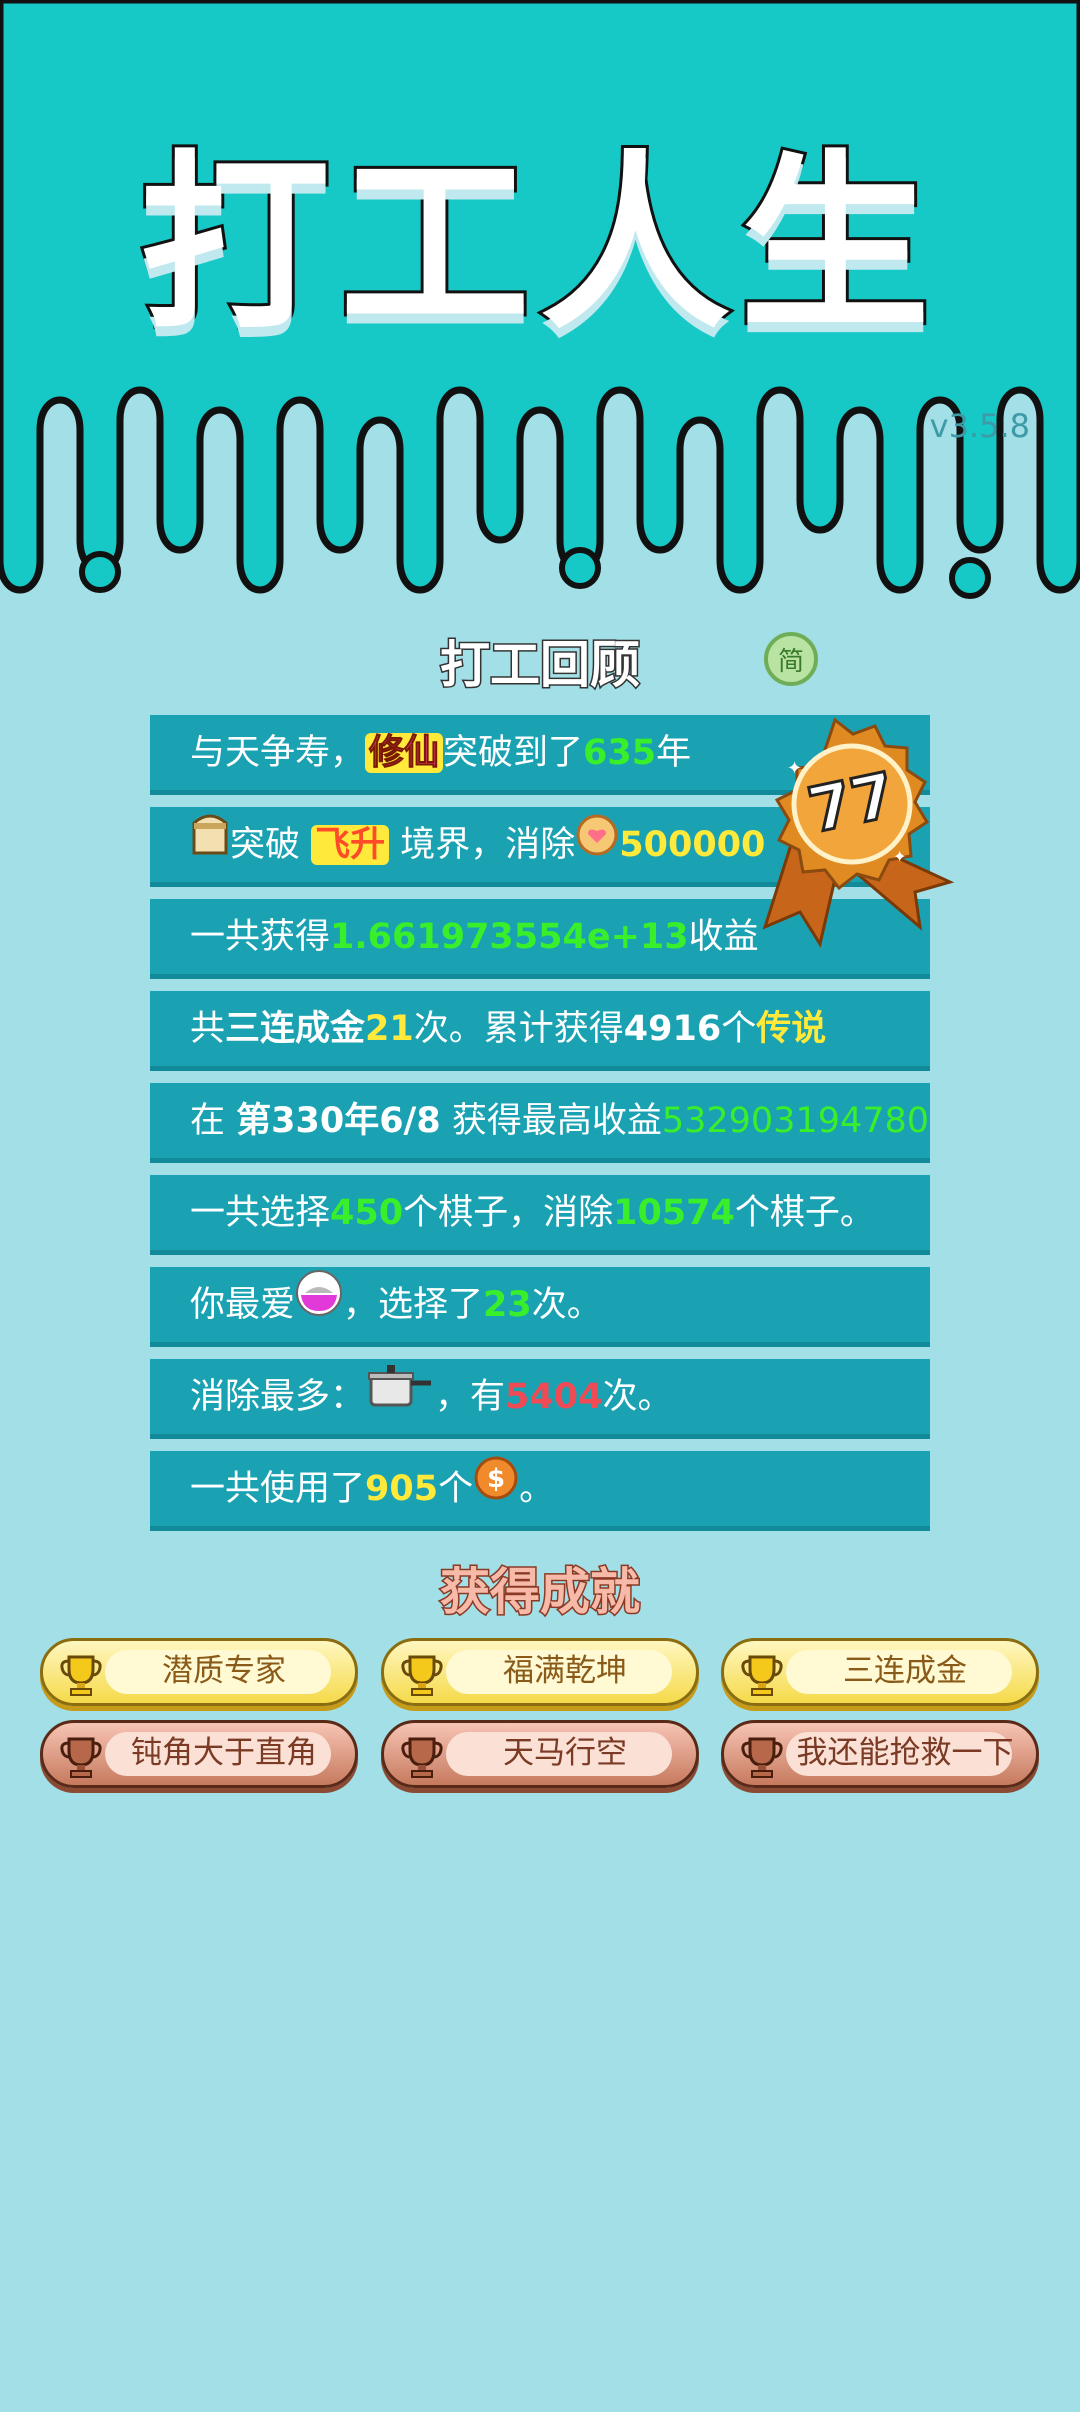  Describe the element at coordinates (540, 1215) in the screenshot. I see `review-row-pieces: 一共选择450个棋子，消除10574个棋子。` at that location.